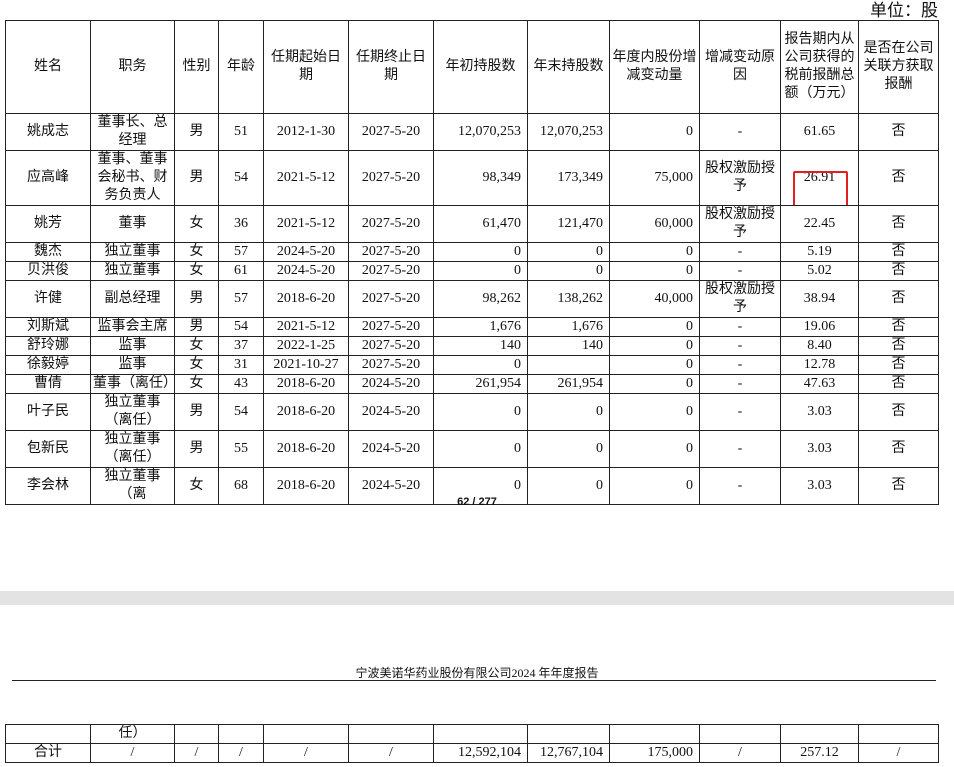 This screenshot has height=767, width=954. What do you see at coordinates (306, 252) in the screenshot?
I see `cell-start: 2024-5-20` at bounding box center [306, 252].